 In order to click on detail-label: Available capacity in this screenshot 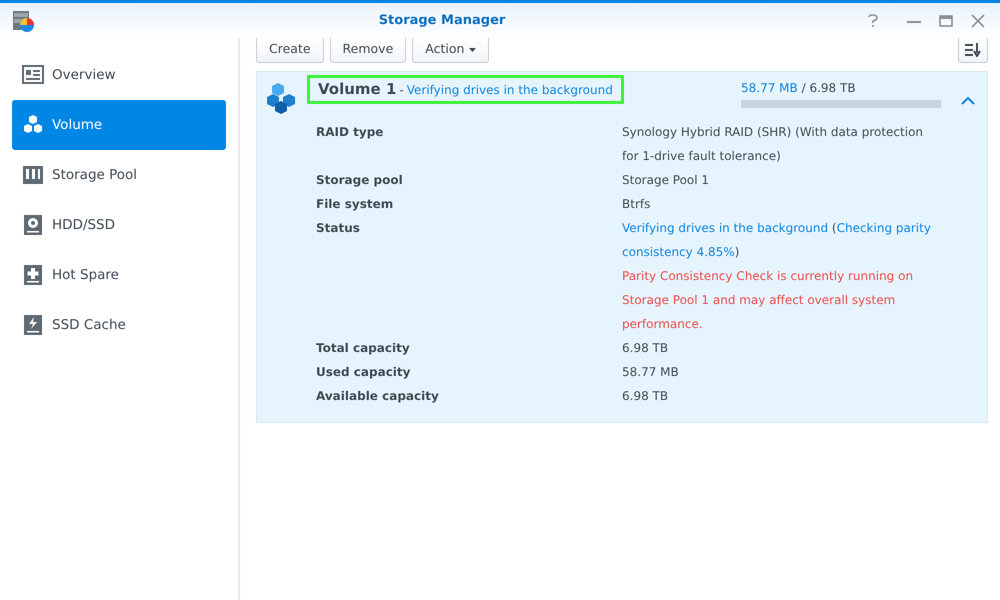, I will do `click(378, 396)`.